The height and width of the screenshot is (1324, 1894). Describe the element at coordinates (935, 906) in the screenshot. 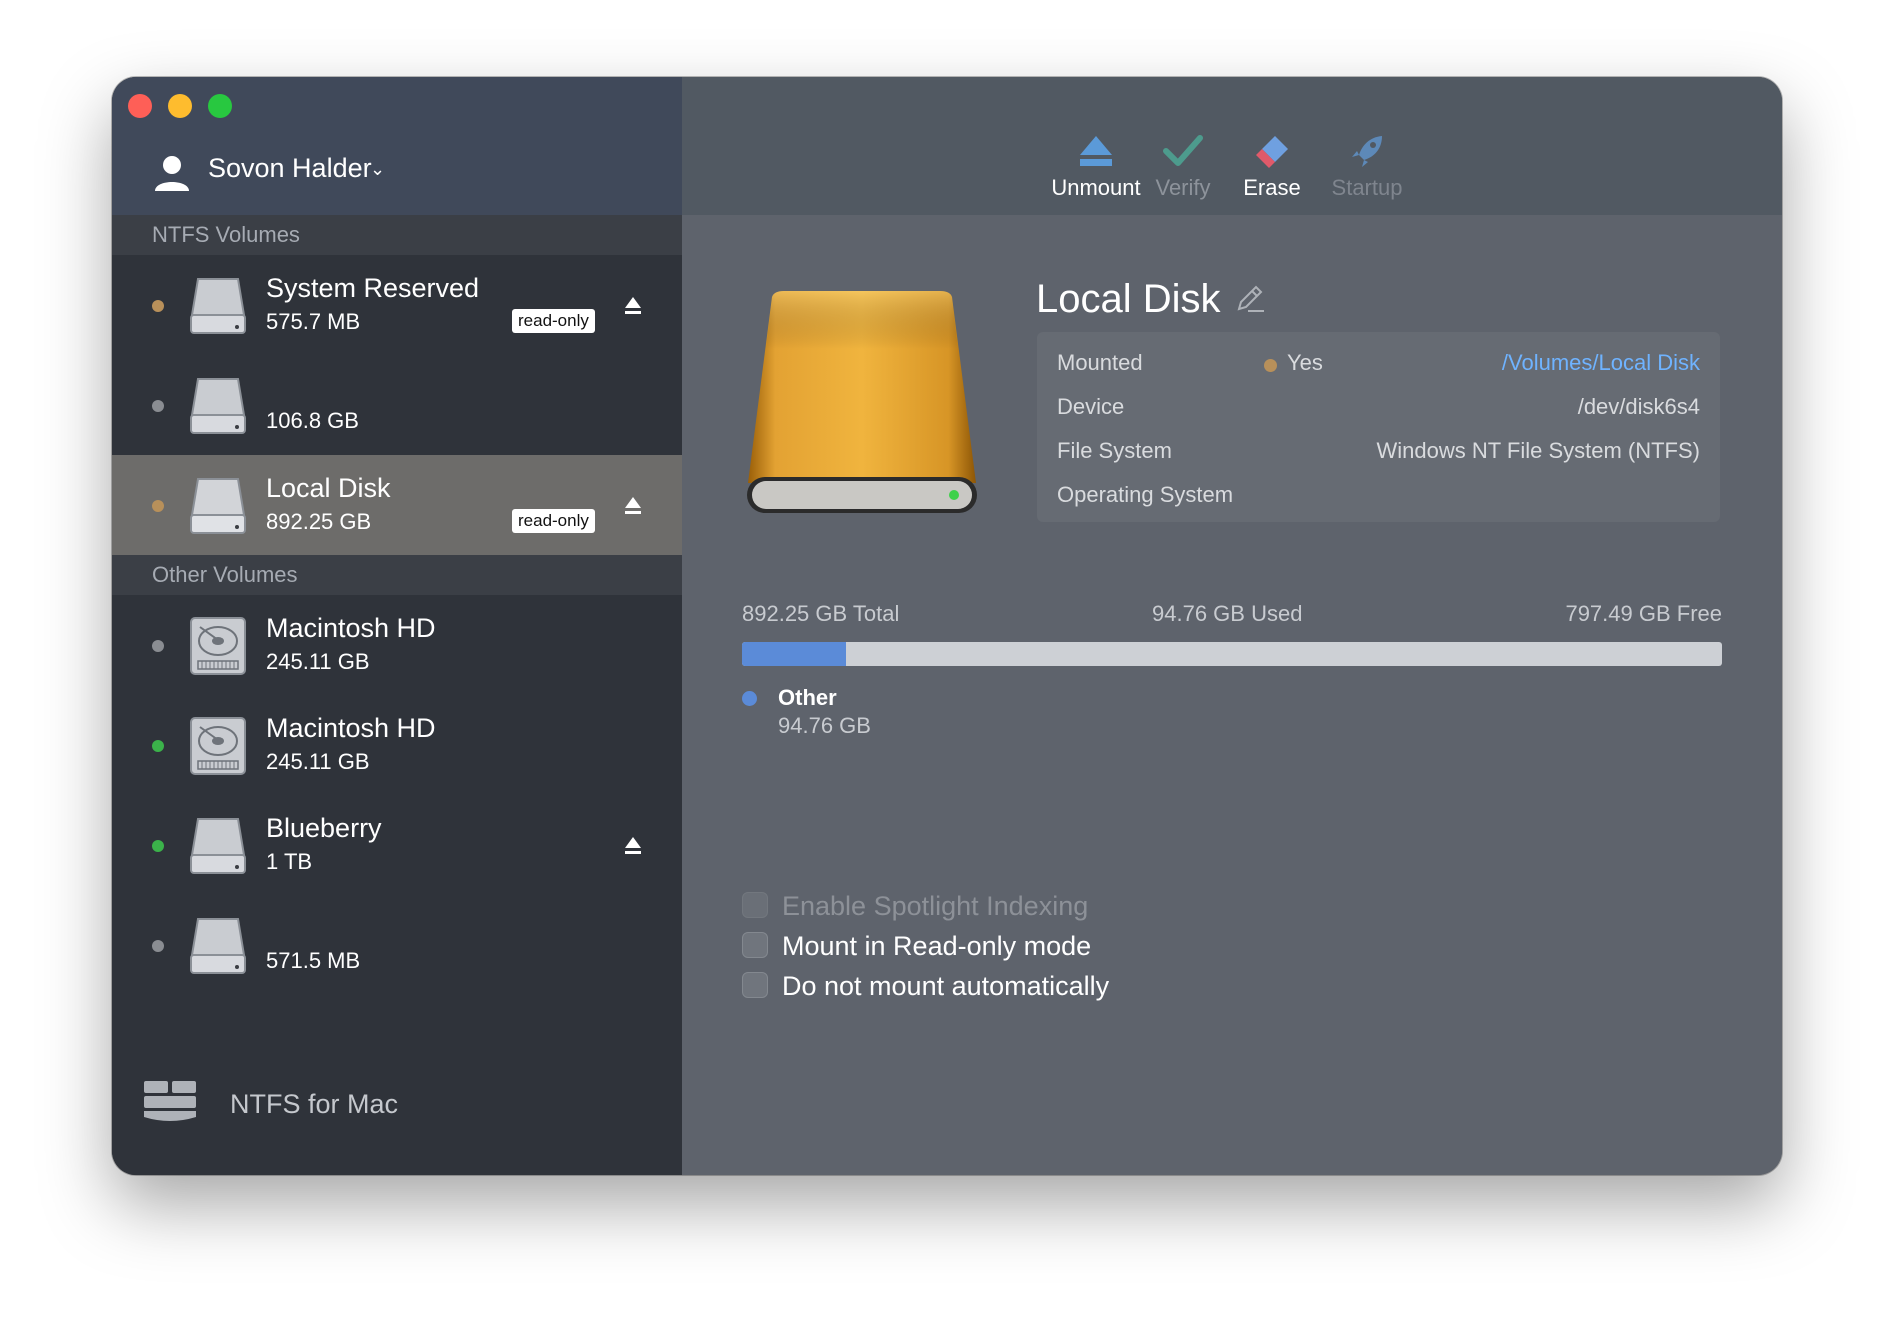

I see `spotlight-label: Enable Spotlight Indexing` at that location.